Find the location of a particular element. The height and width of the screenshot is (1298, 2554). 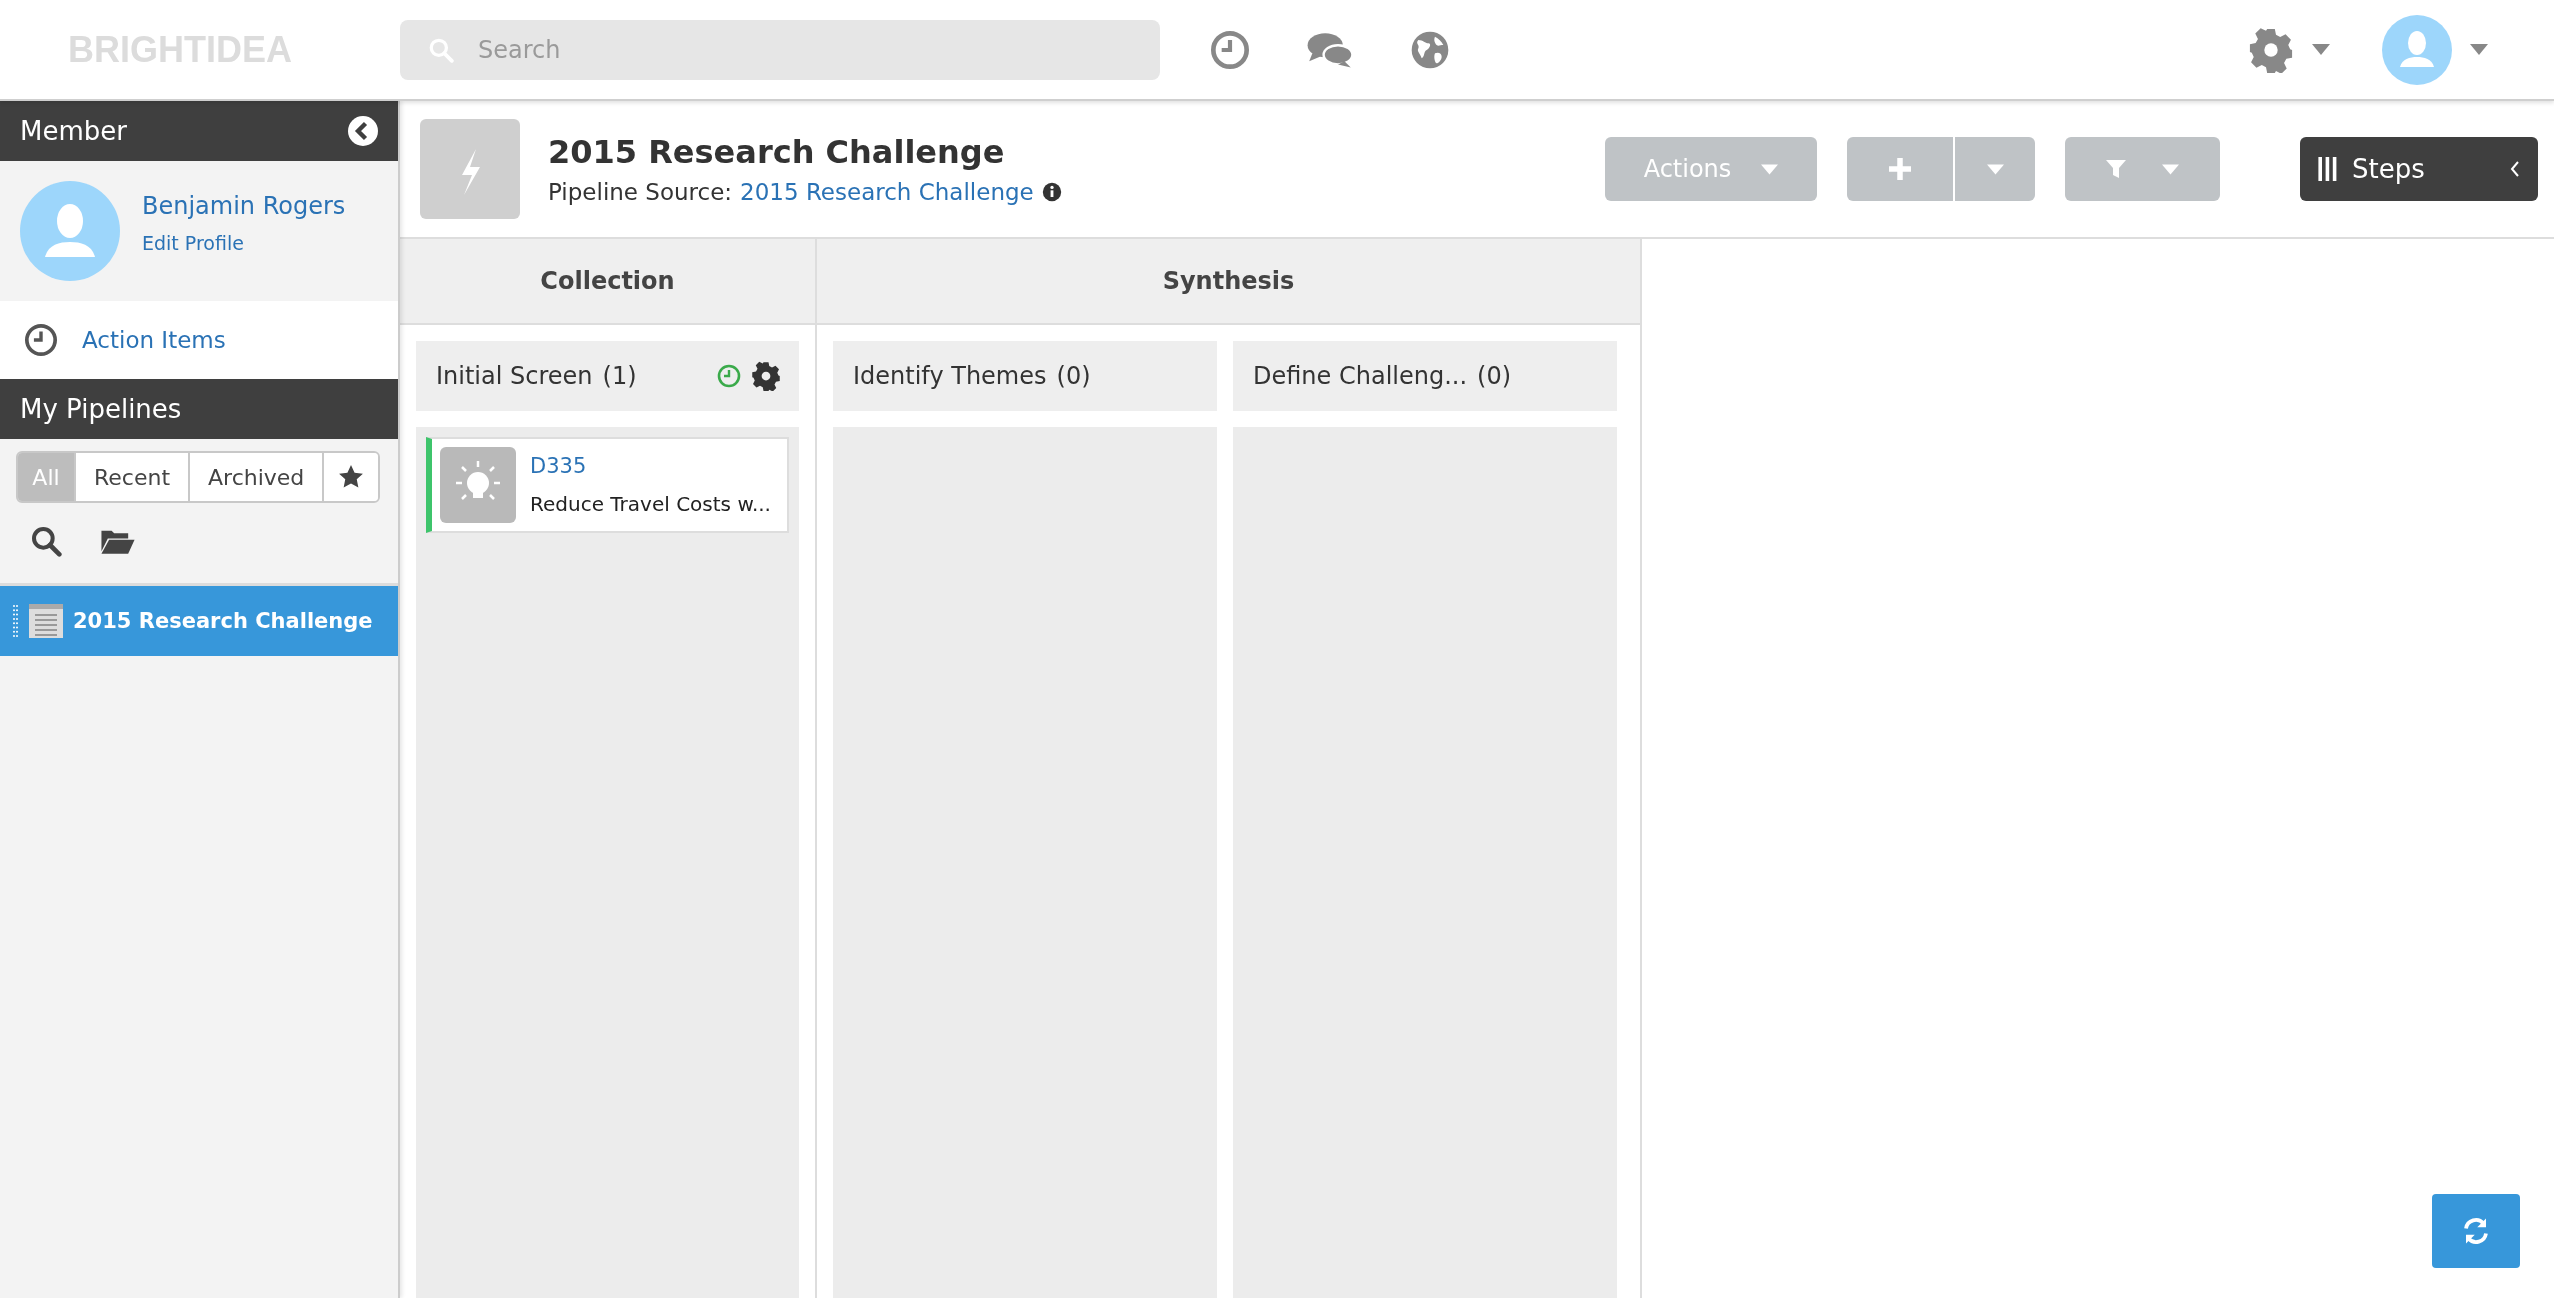

collapse-icon is located at coordinates (363, 131).